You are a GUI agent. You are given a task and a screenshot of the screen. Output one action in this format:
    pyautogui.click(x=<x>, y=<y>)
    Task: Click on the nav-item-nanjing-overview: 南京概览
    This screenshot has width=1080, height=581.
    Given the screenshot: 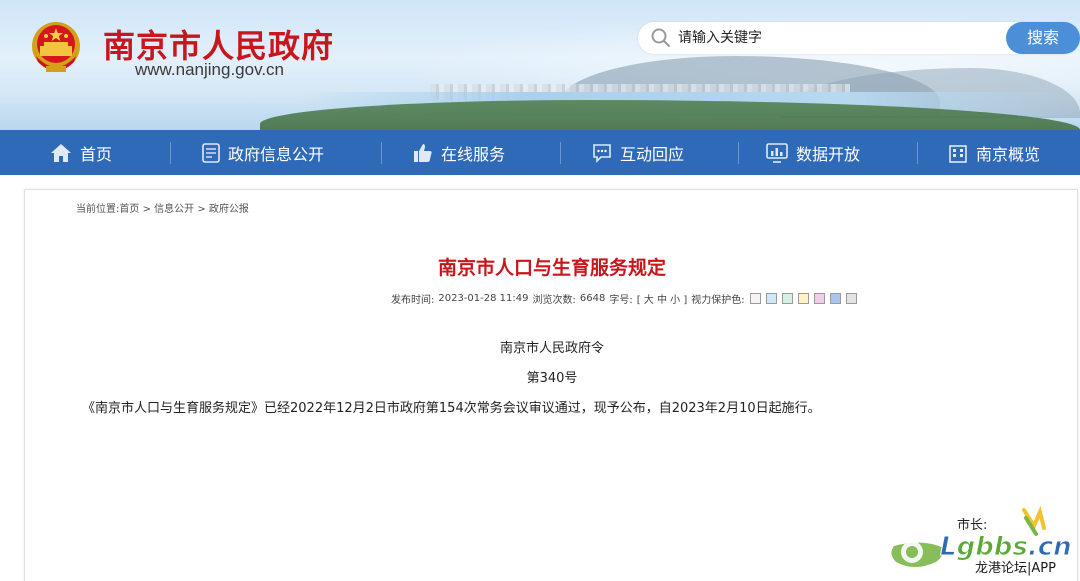 What is the action you would take?
    pyautogui.click(x=994, y=152)
    